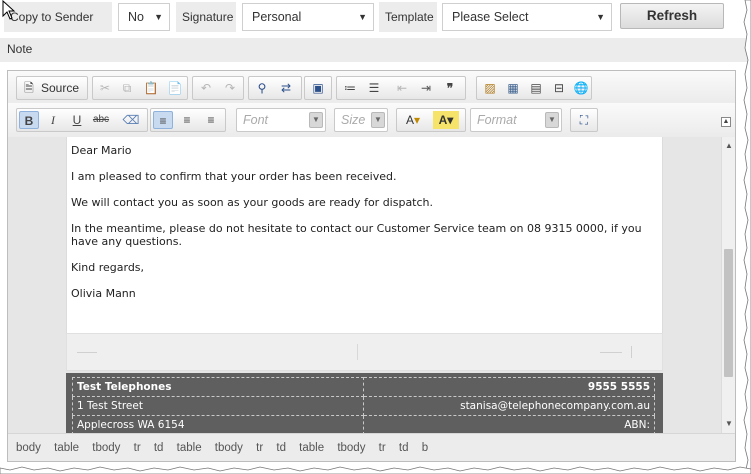 The width and height of the screenshot is (751, 474). Describe the element at coordinates (175, 88) in the screenshot. I see `paste-from-word-icon: 📄` at that location.